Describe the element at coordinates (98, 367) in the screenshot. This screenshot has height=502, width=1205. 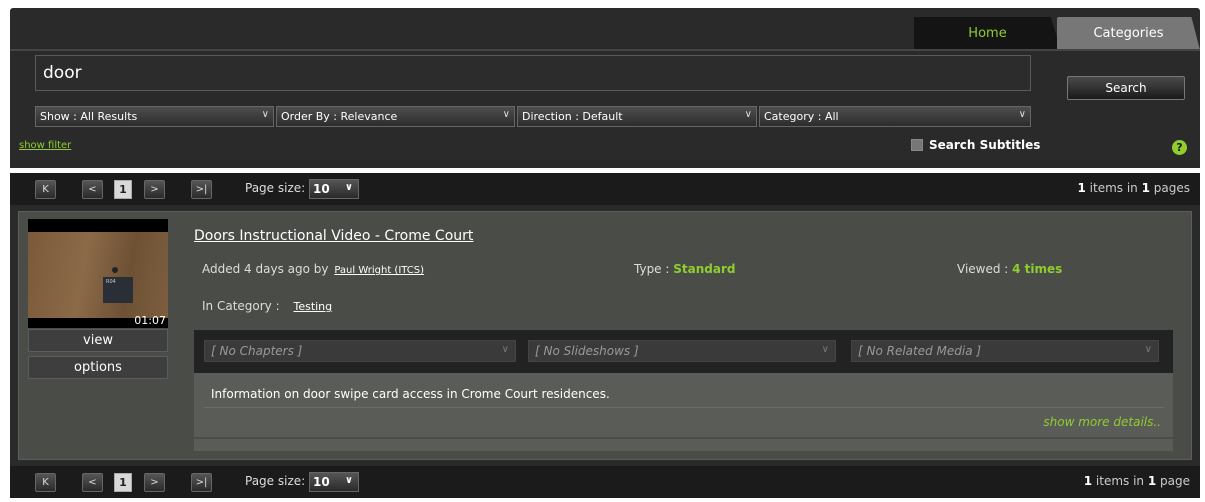
I see `options-button: options` at that location.